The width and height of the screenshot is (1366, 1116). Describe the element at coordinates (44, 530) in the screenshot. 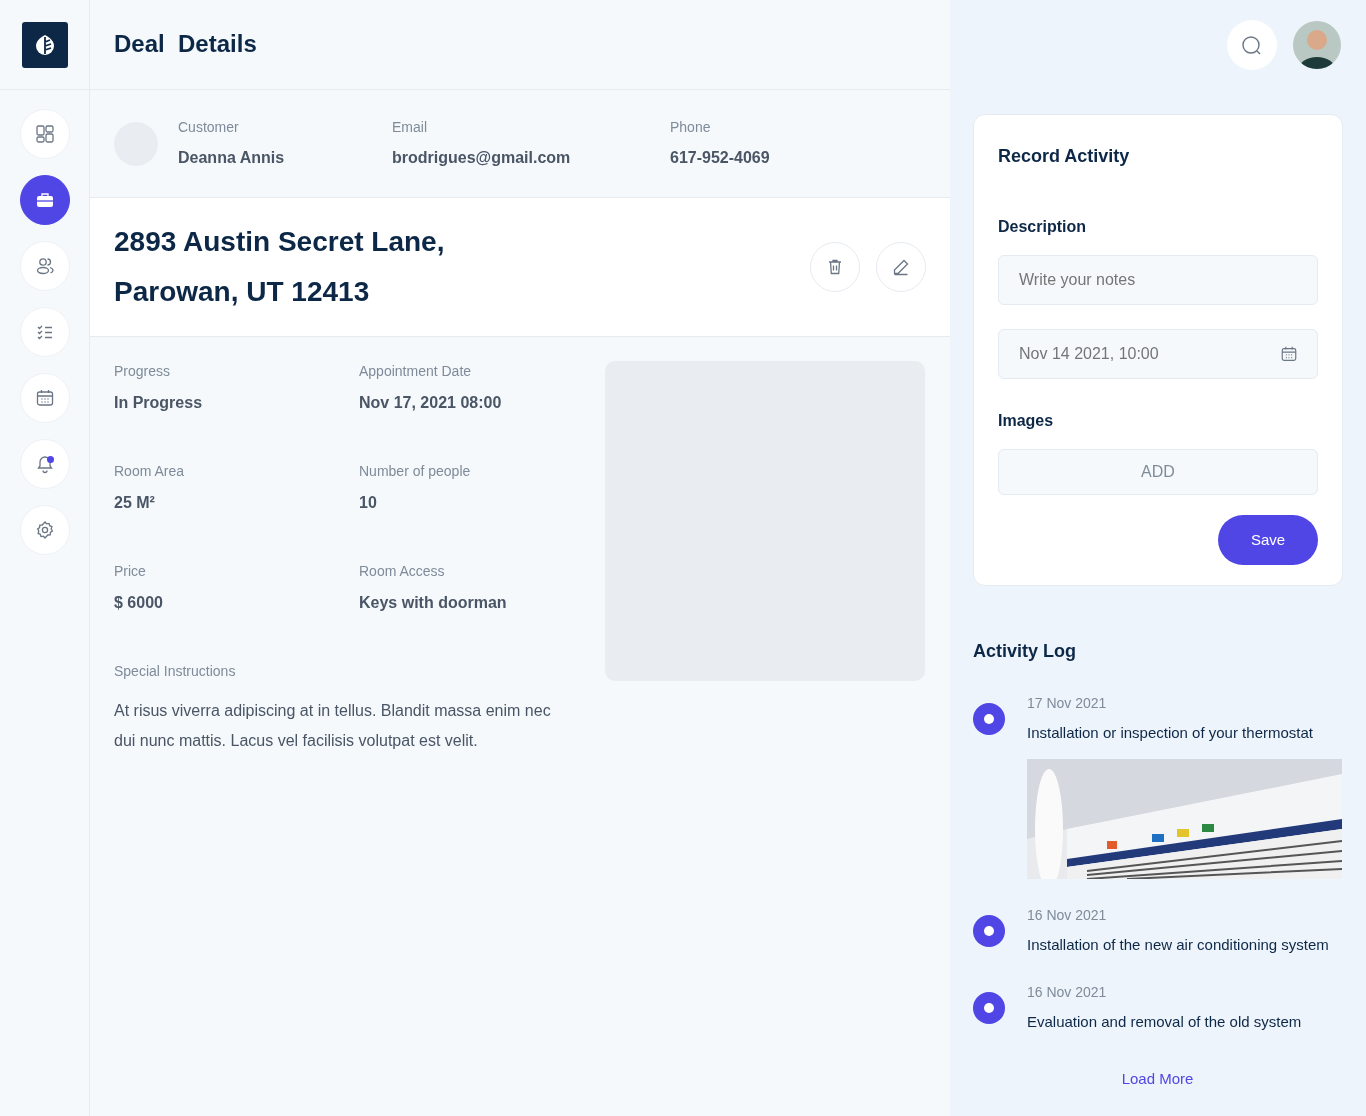

I see `settings-icon` at that location.